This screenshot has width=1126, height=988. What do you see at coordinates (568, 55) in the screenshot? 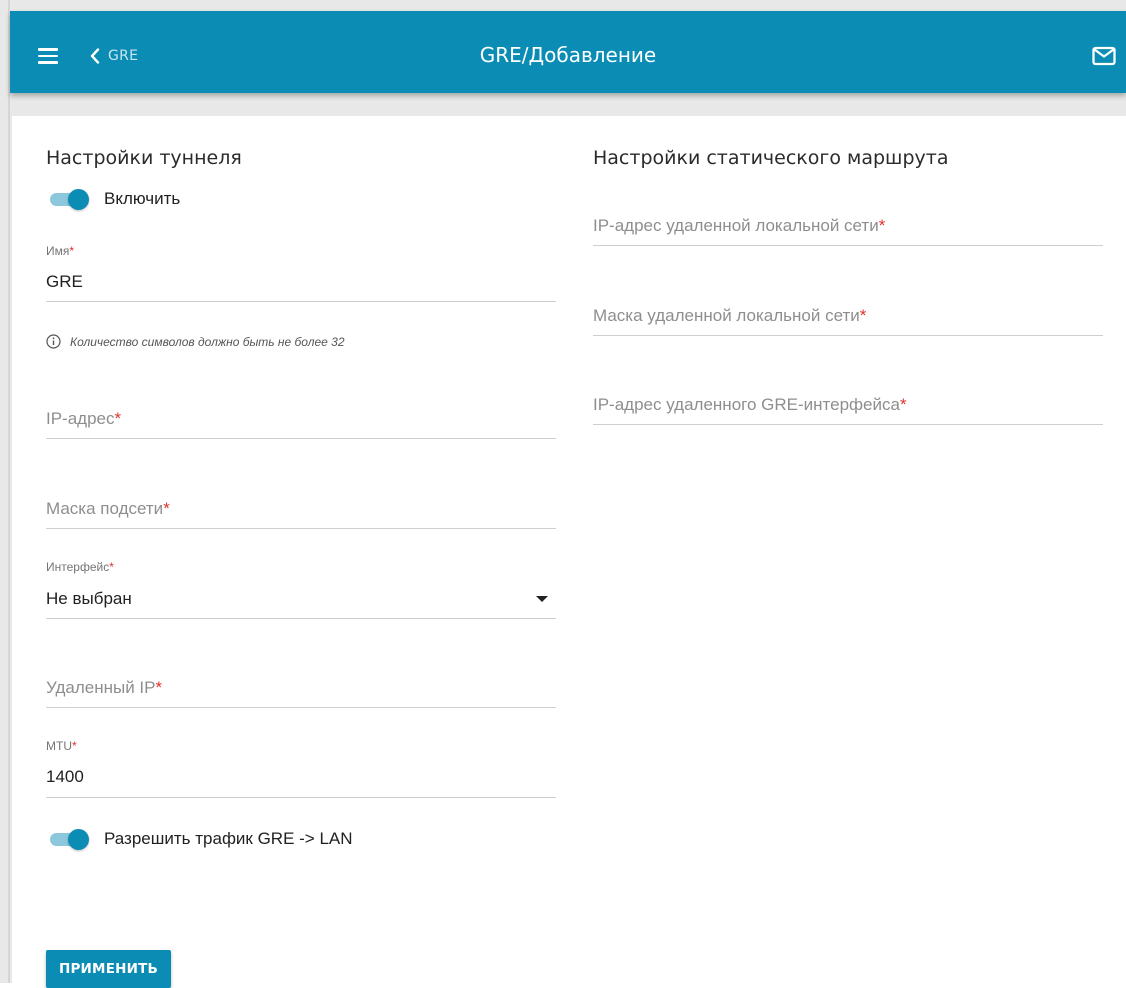
I see `page-title: GRE/Добавление` at bounding box center [568, 55].